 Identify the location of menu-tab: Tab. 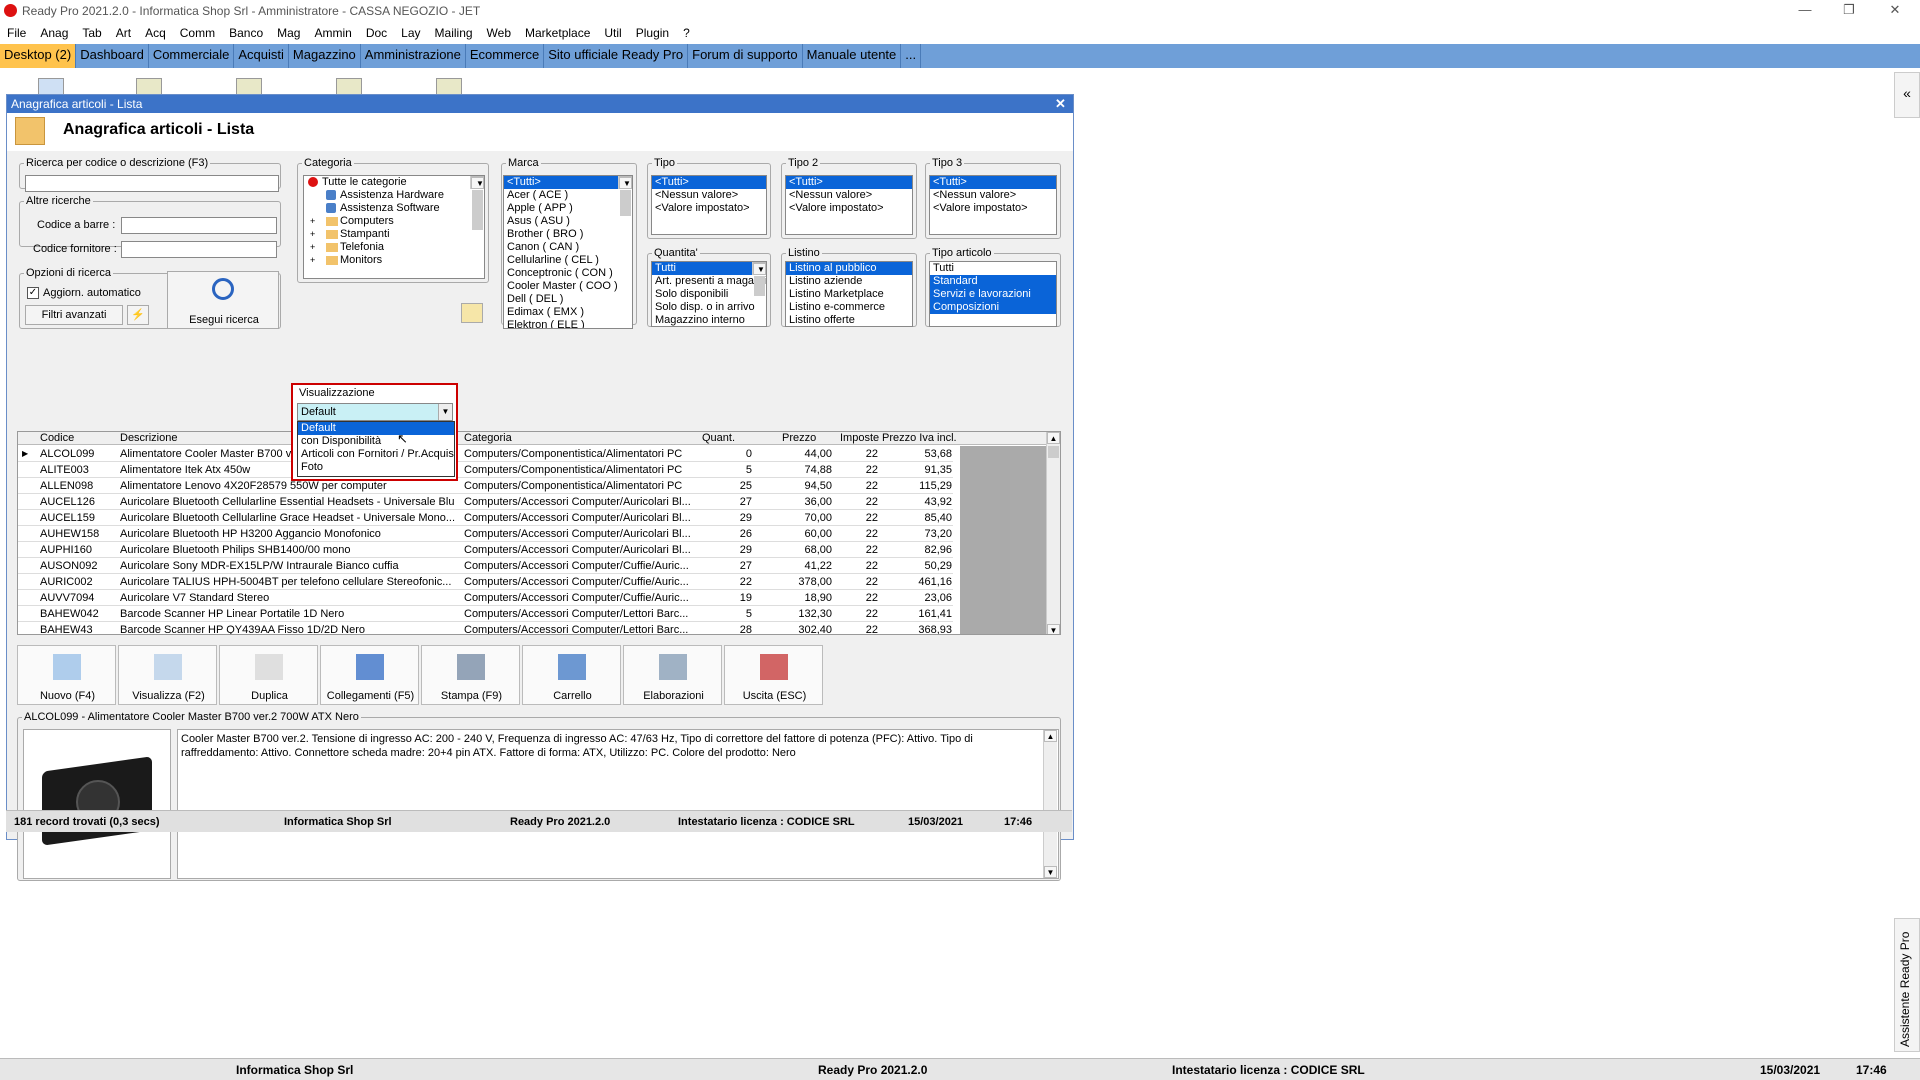
(91, 32).